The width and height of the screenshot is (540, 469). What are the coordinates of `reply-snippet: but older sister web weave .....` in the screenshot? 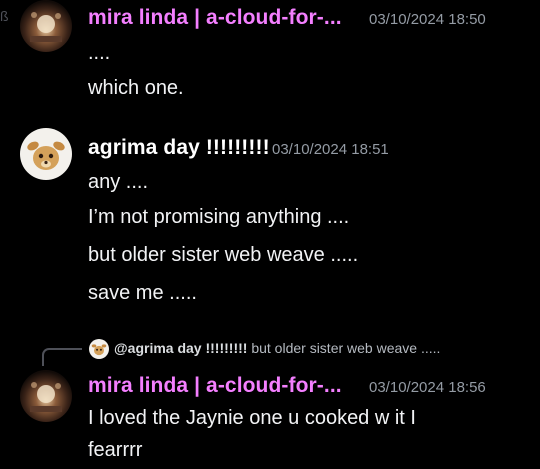 It's located at (346, 348).